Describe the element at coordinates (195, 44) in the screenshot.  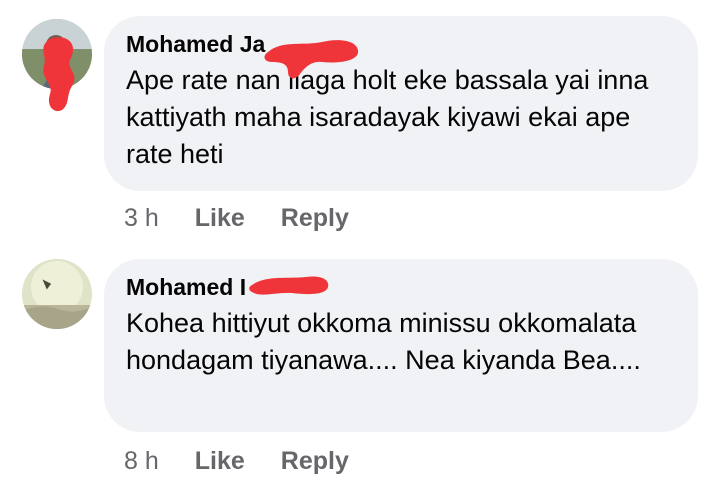
I see `comment-author: Mohamed Ja` at that location.